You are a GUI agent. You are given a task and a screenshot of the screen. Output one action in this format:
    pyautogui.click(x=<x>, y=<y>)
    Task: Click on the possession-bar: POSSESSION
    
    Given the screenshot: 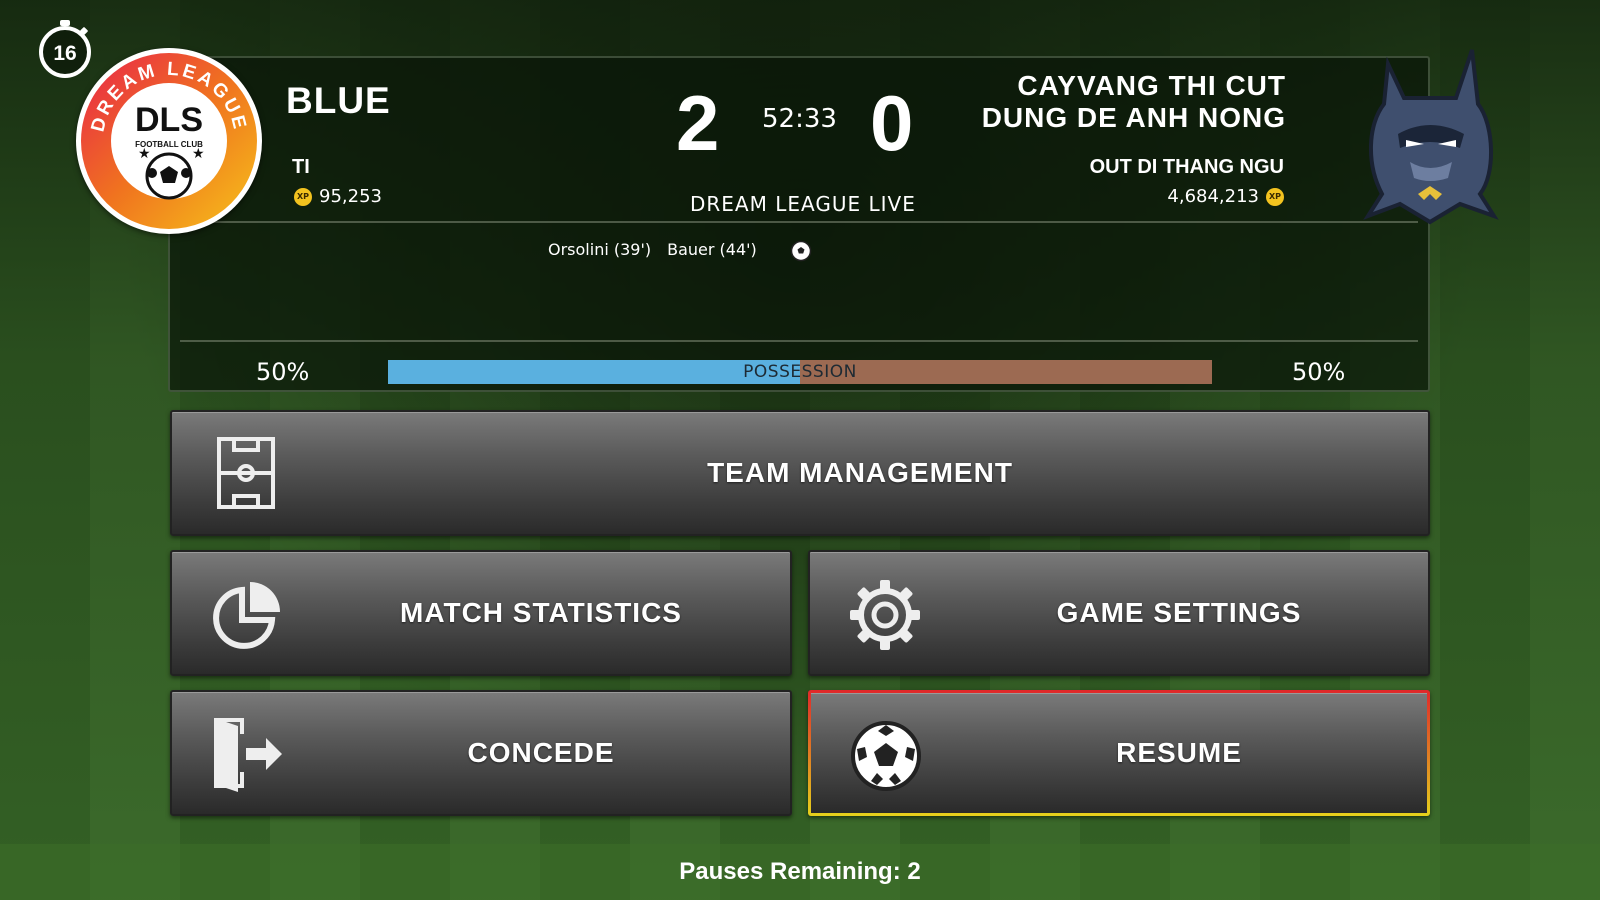 What is the action you would take?
    pyautogui.click(x=800, y=372)
    